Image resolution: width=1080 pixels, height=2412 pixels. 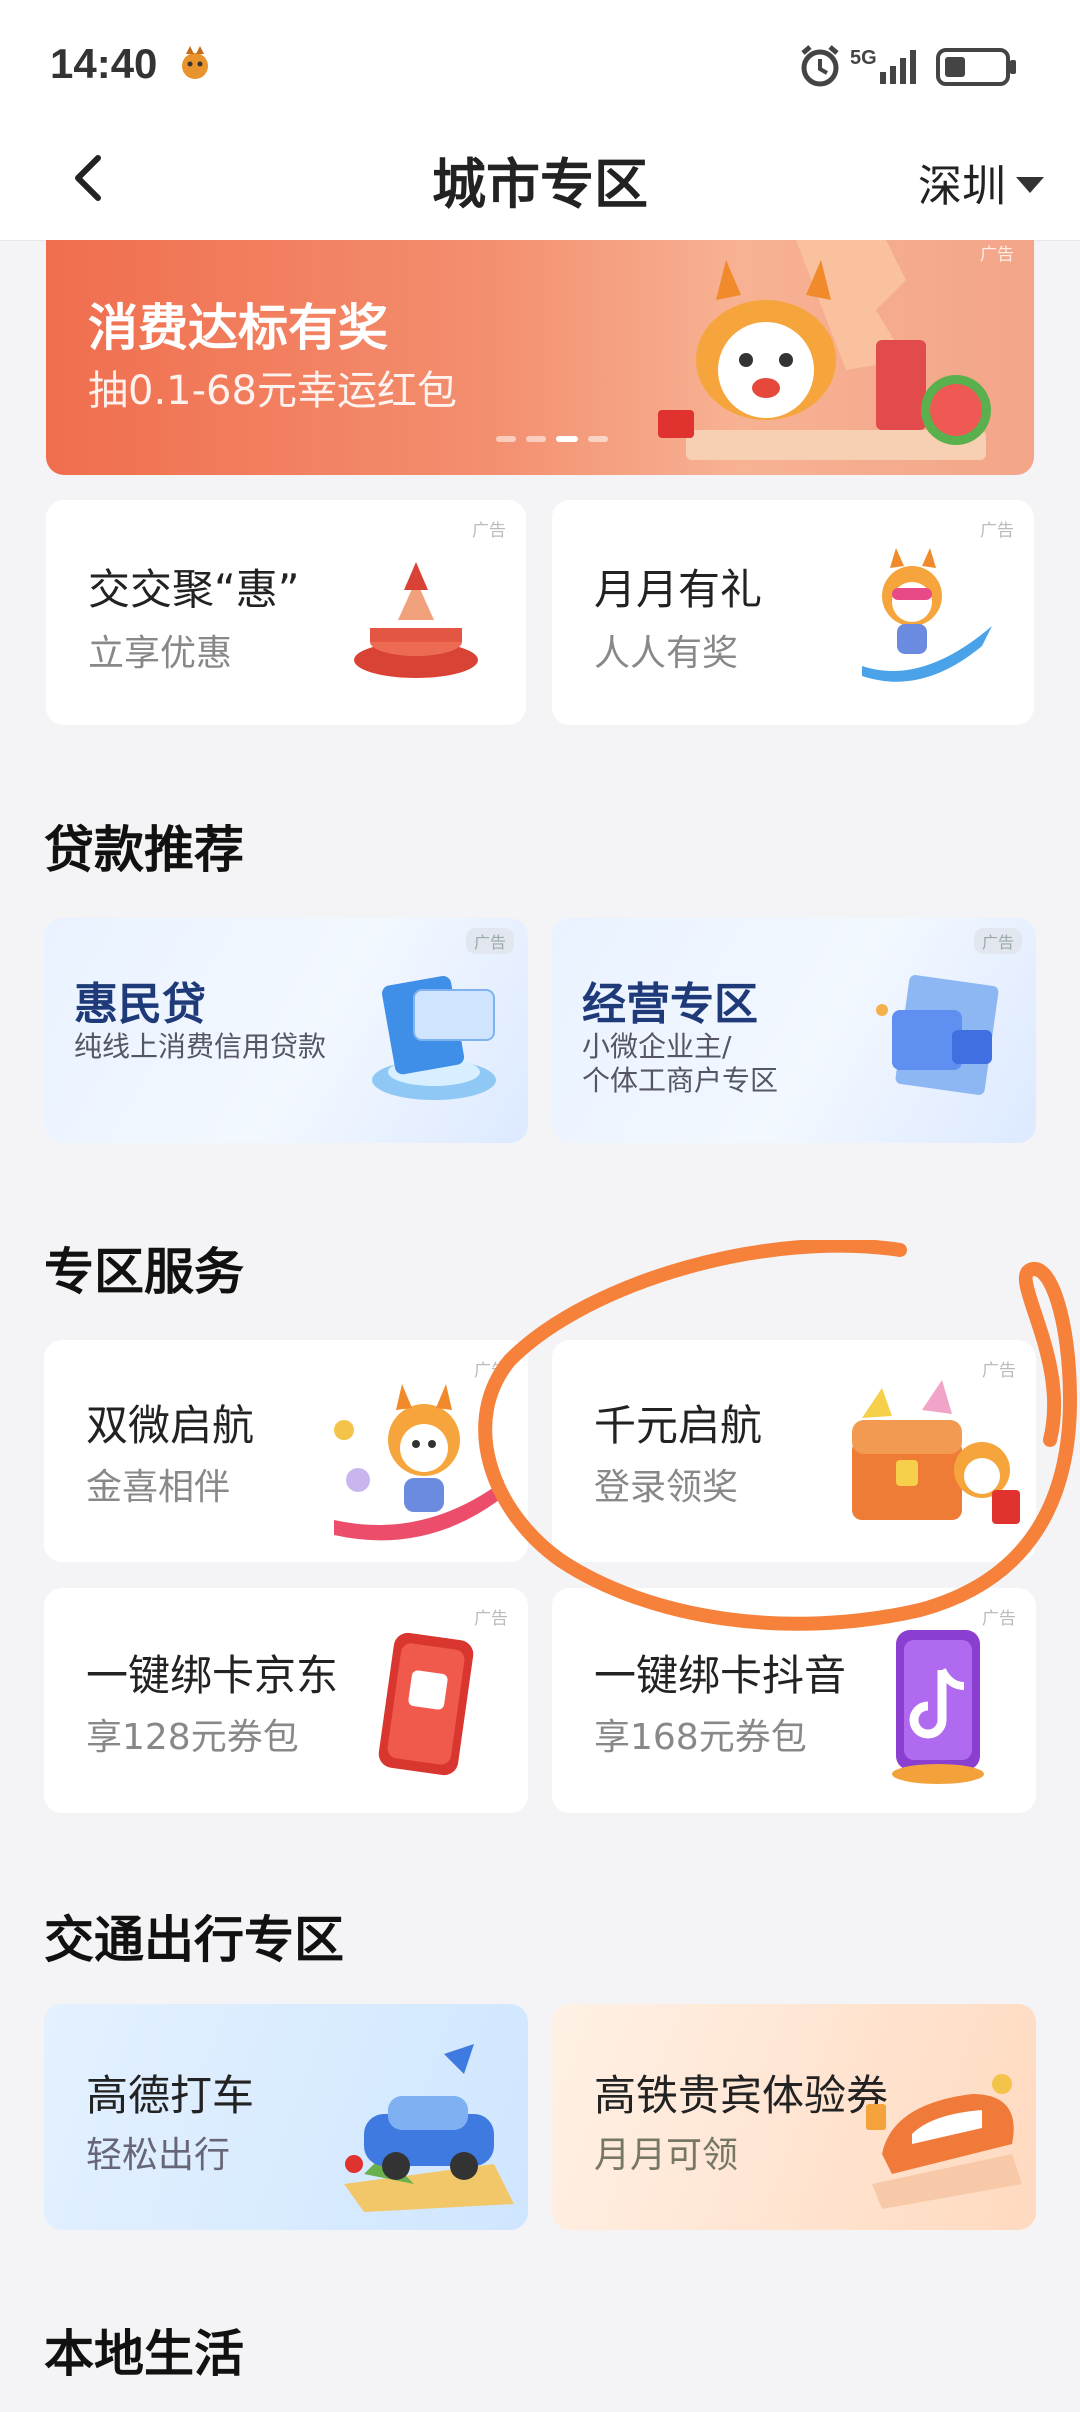 I want to click on card-title: 经营专区, so click(x=670, y=1004).